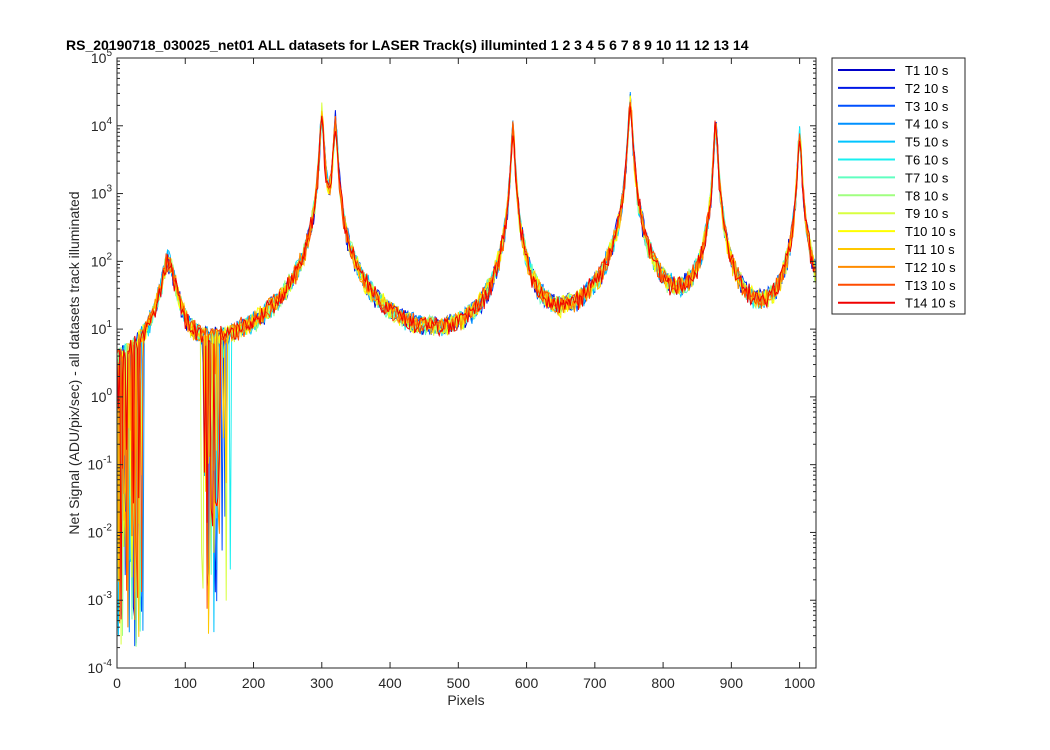  I want to click on legend-label: T1 10 s, so click(927, 70).